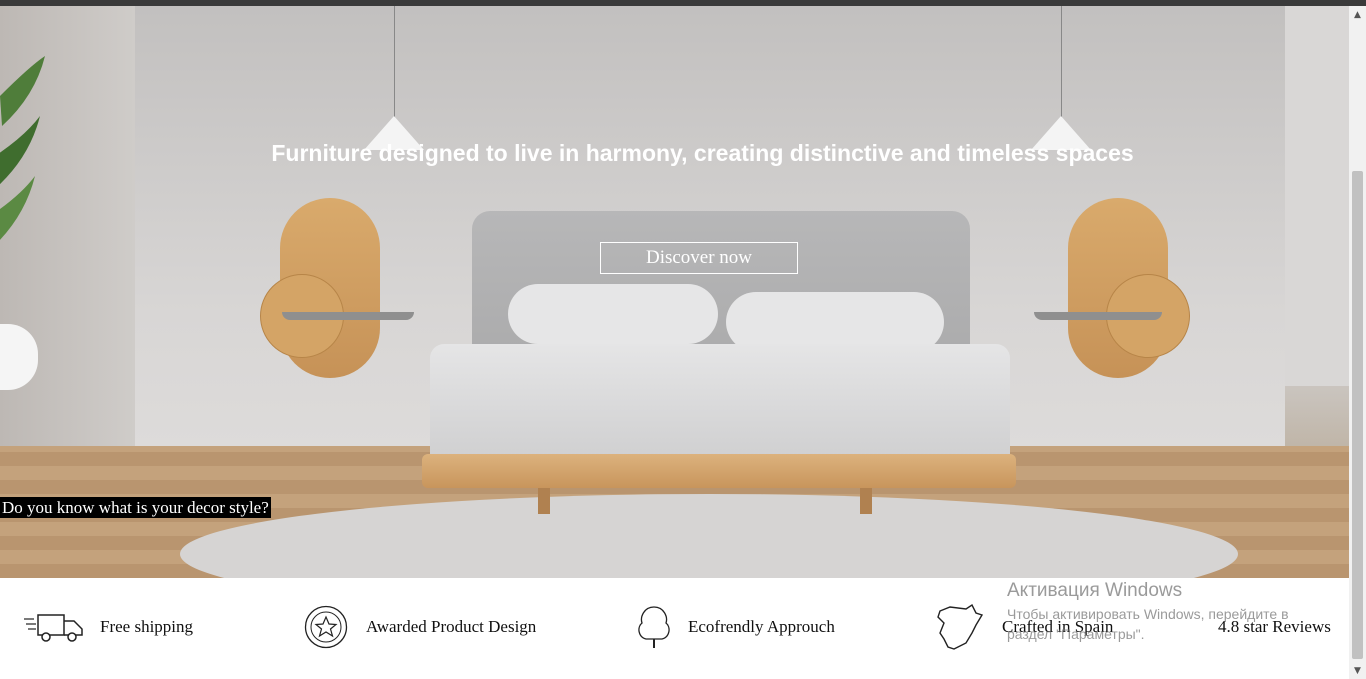 The height and width of the screenshot is (679, 1366). I want to click on feature-awarded-design: Awarded Product Design, so click(420, 627).